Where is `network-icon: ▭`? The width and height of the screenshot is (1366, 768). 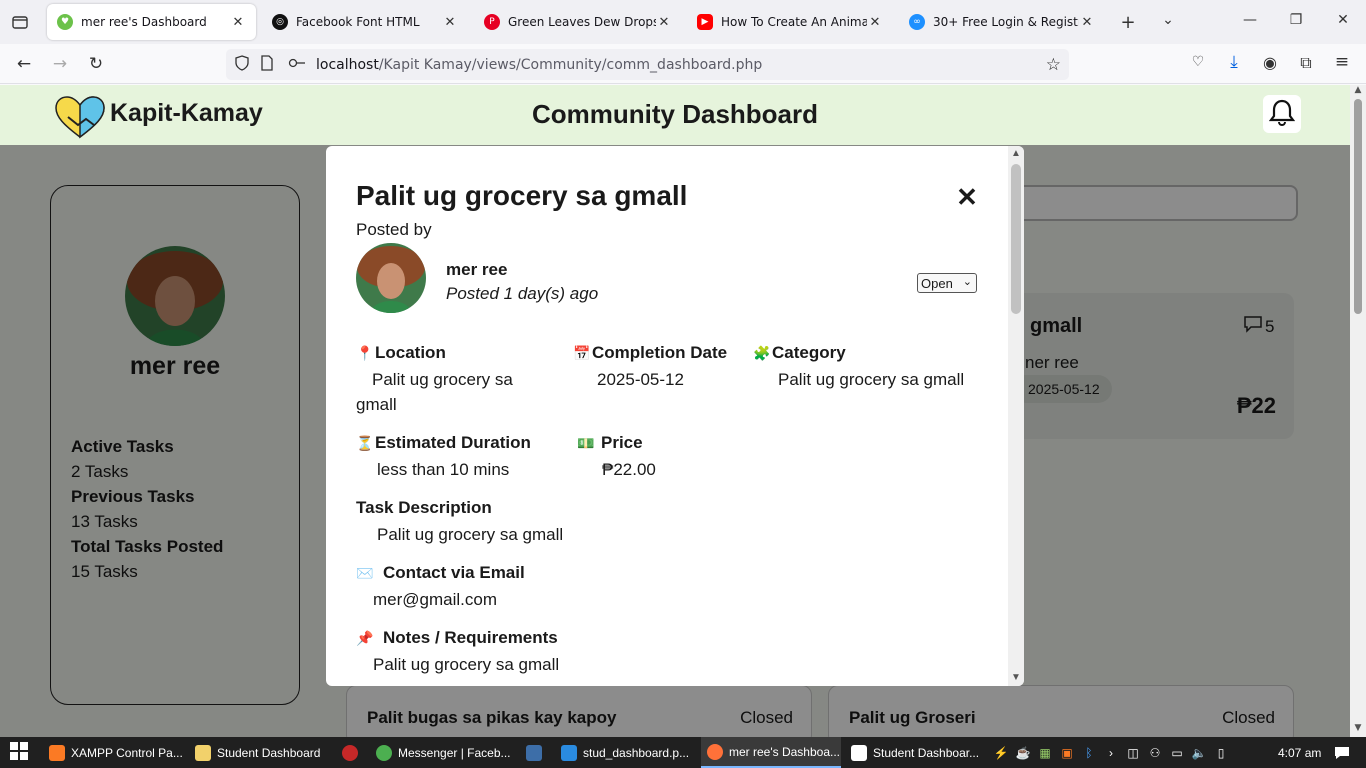
network-icon: ▭ is located at coordinates (1177, 753).